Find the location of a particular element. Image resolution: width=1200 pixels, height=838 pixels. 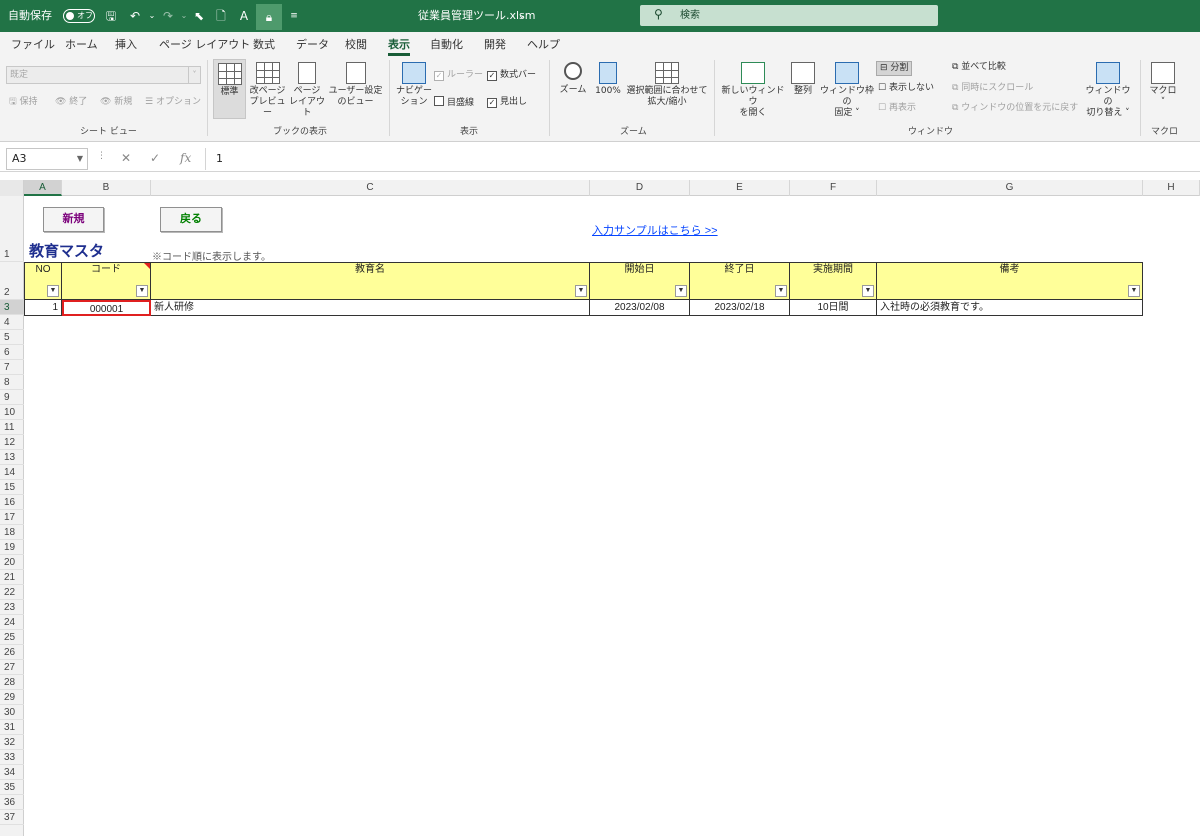

row-header-19: 19 is located at coordinates (12, 547).